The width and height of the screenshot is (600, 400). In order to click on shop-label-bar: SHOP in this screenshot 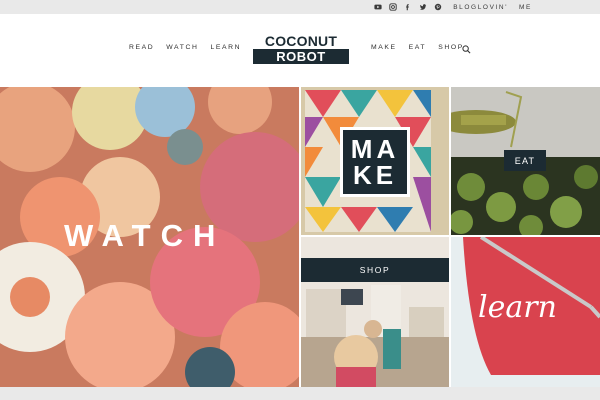, I will do `click(375, 270)`.